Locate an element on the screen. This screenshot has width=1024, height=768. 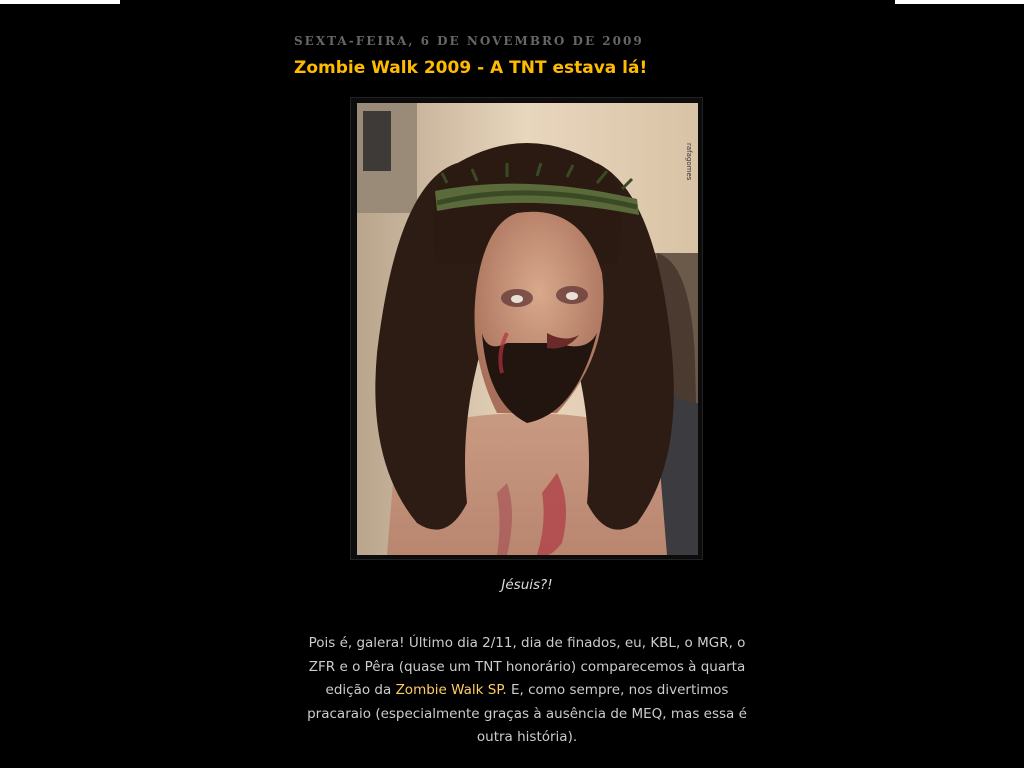
zombie-walk-sp-link: Zombie Walk SP is located at coordinates (449, 690).